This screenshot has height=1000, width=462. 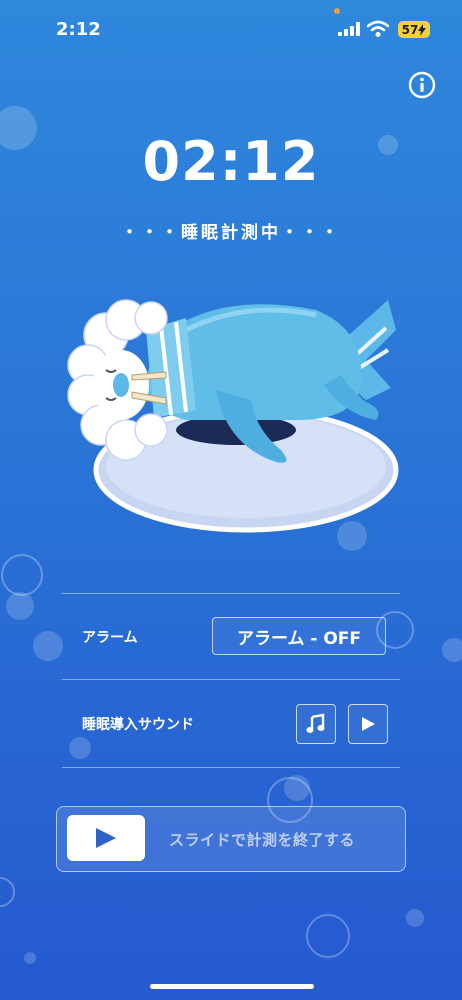 I want to click on status-bar: 2:12 57, so click(x=231, y=30).